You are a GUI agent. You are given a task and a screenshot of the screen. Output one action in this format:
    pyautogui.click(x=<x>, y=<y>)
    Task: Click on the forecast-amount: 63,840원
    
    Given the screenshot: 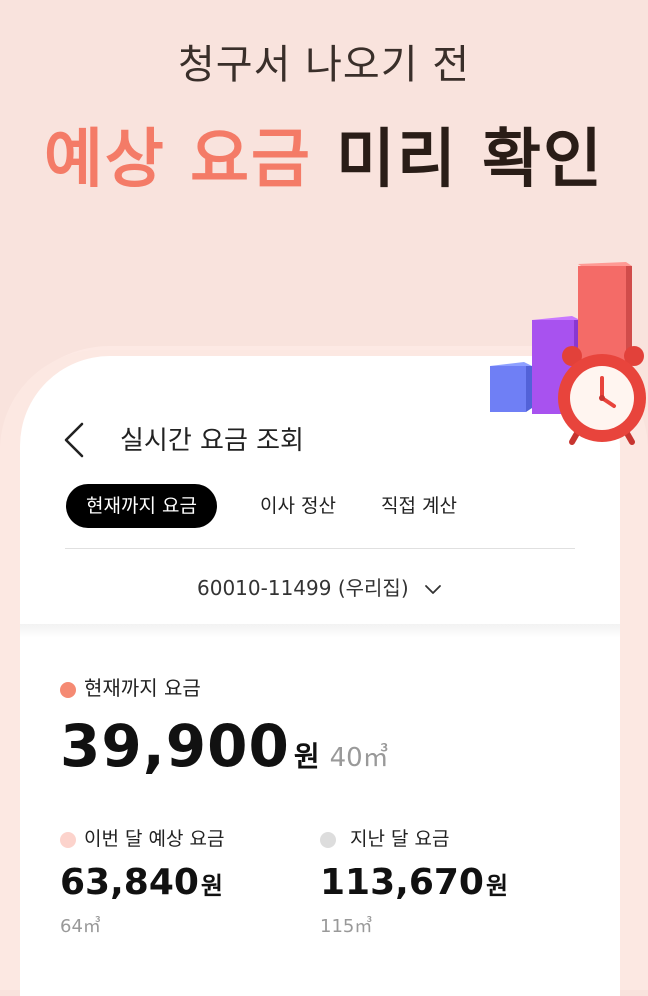 What is the action you would take?
    pyautogui.click(x=141, y=882)
    